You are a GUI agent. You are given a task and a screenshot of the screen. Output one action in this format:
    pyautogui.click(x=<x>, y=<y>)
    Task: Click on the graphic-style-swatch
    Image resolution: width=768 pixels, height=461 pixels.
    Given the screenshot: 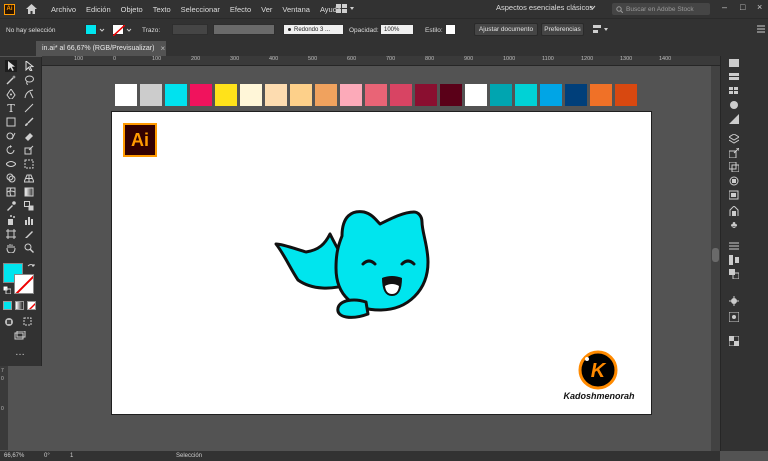 What is the action you would take?
    pyautogui.click(x=450, y=29)
    